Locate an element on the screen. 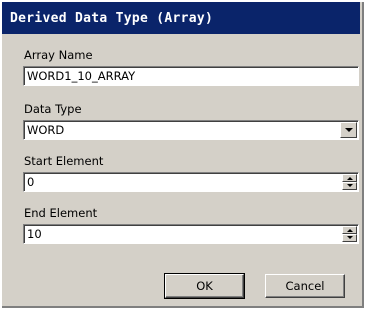 The image size is (367, 312). data-type-label: Data Type is located at coordinates (53, 109).